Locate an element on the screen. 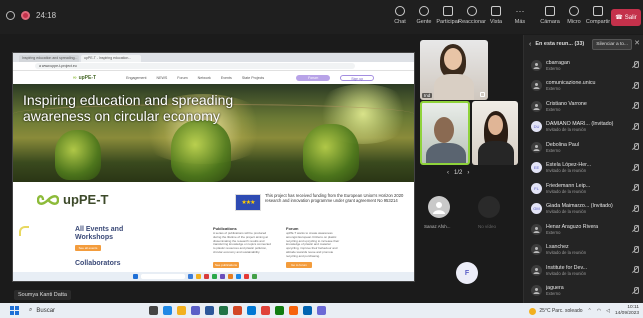  nav-pill-button: Forum is located at coordinates (313, 77).